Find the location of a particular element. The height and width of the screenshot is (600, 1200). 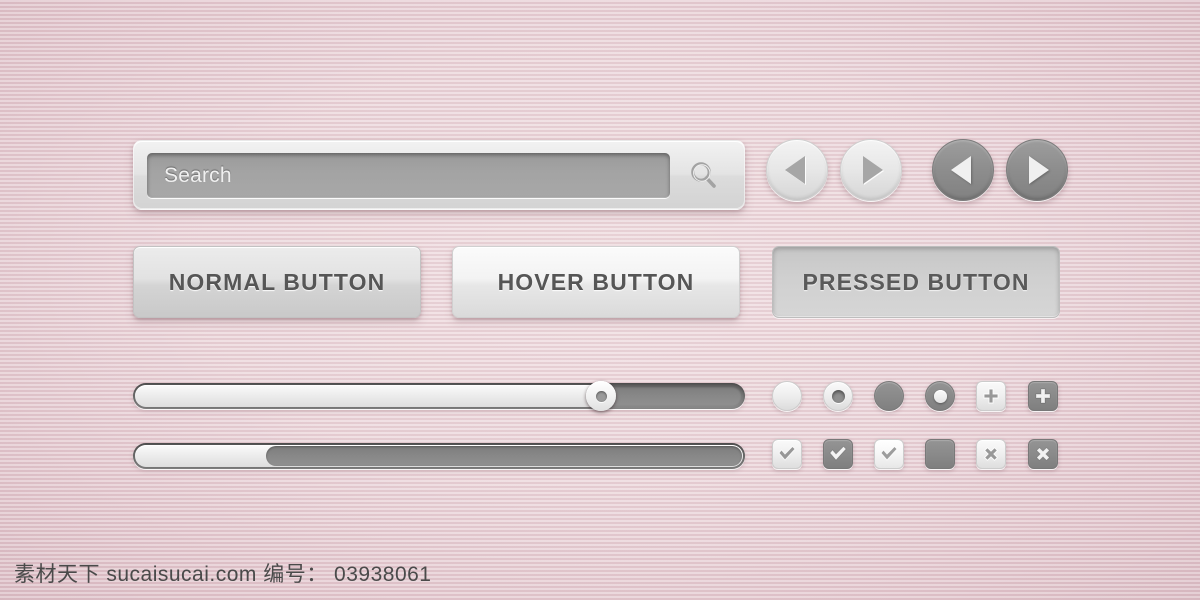

radio-checked-light is located at coordinates (838, 396).